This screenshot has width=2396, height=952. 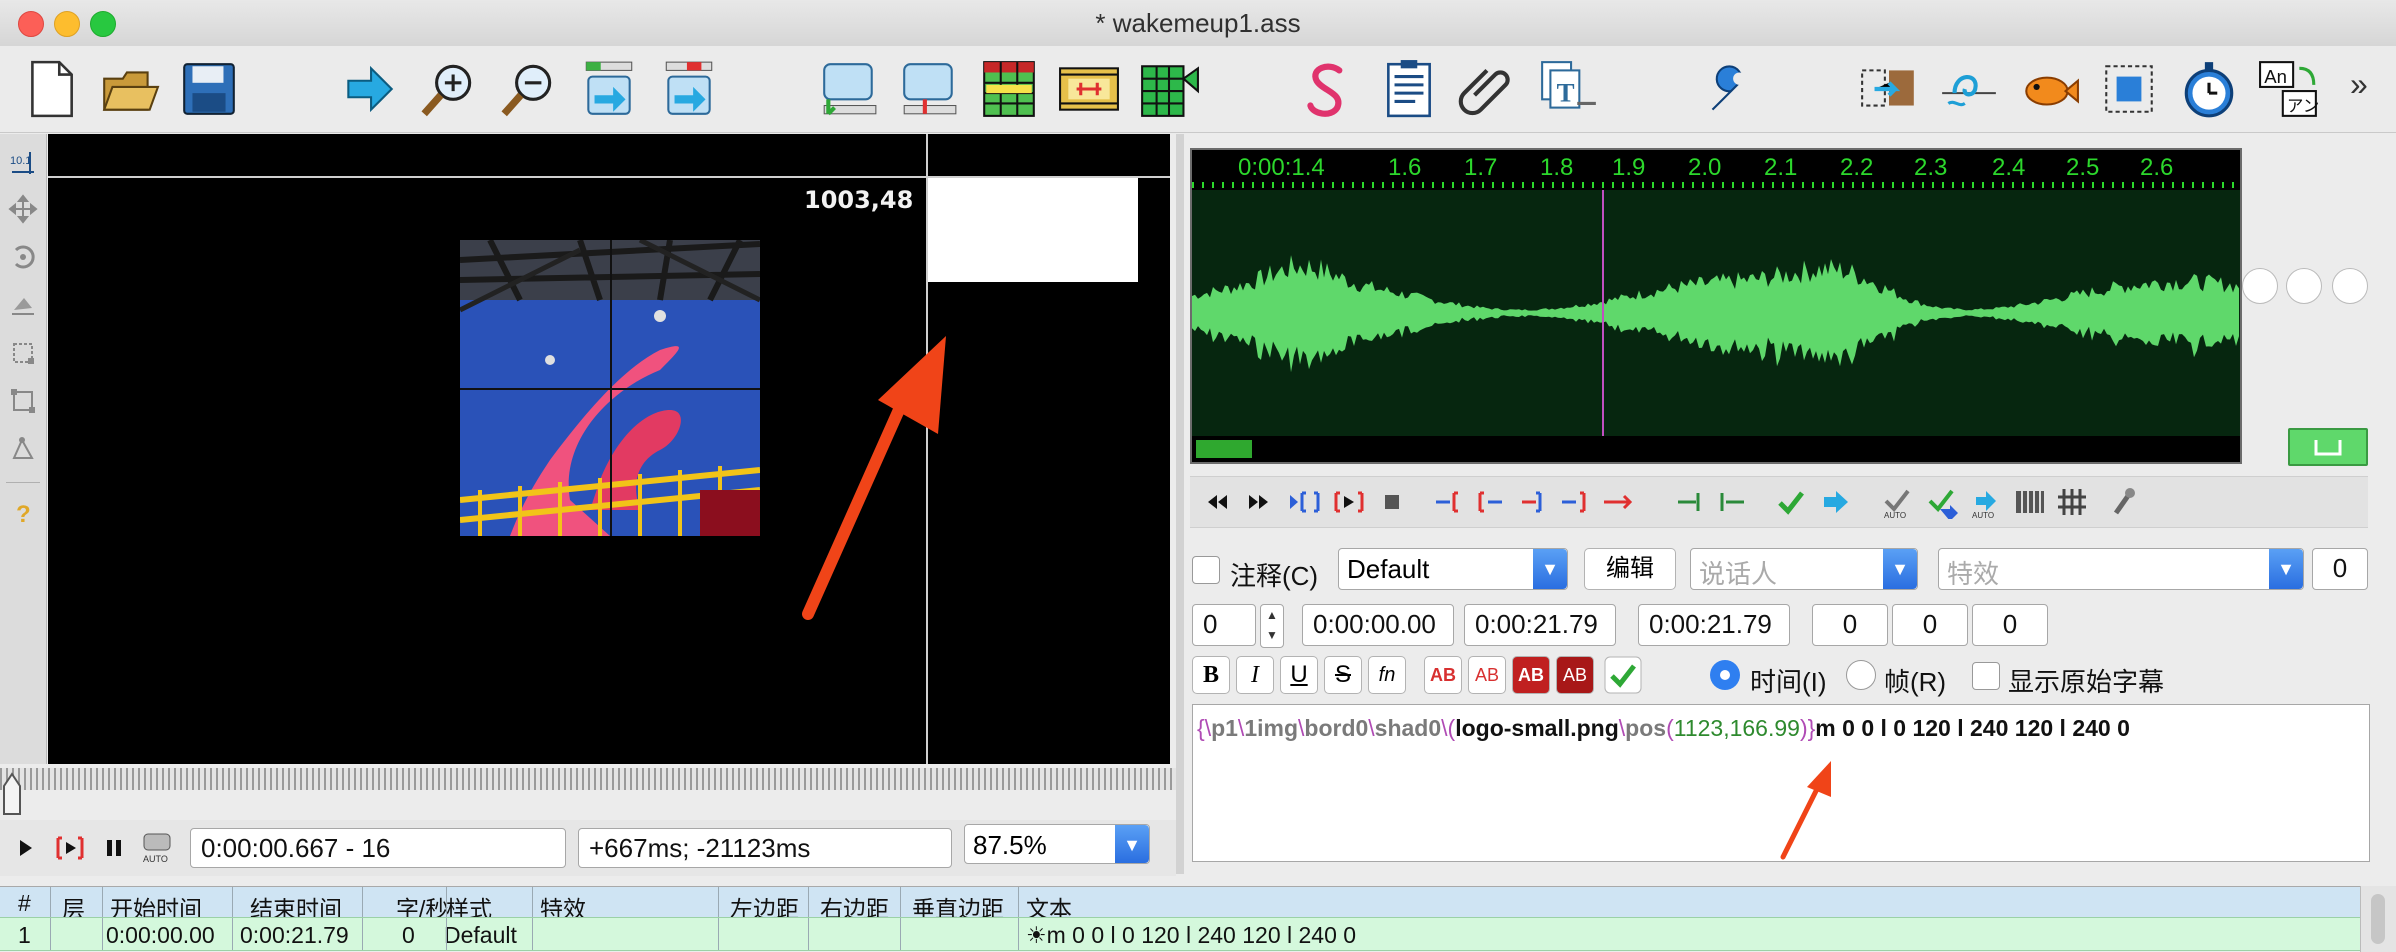 What do you see at coordinates (1349, 502) in the screenshot?
I see `play-current-line-icon` at bounding box center [1349, 502].